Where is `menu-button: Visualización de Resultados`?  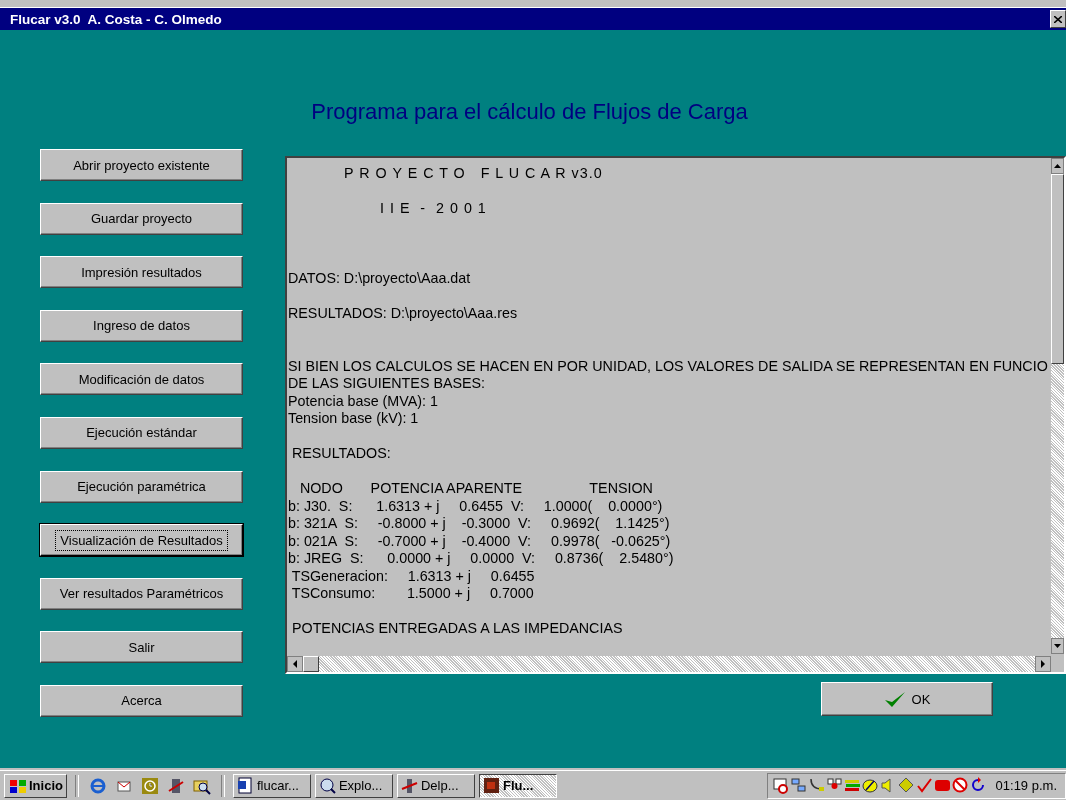 menu-button: Visualización de Resultados is located at coordinates (141, 540).